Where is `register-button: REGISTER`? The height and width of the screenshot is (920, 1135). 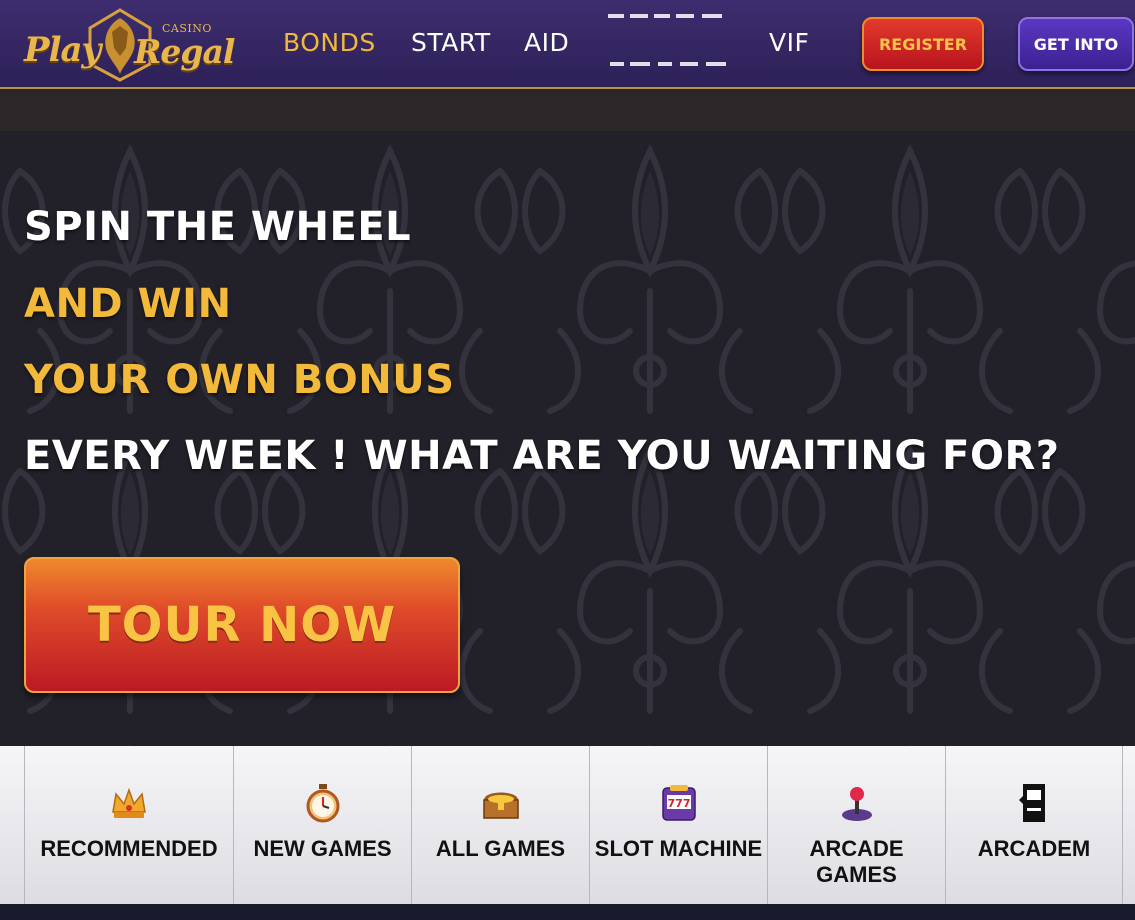
register-button: REGISTER is located at coordinates (923, 44).